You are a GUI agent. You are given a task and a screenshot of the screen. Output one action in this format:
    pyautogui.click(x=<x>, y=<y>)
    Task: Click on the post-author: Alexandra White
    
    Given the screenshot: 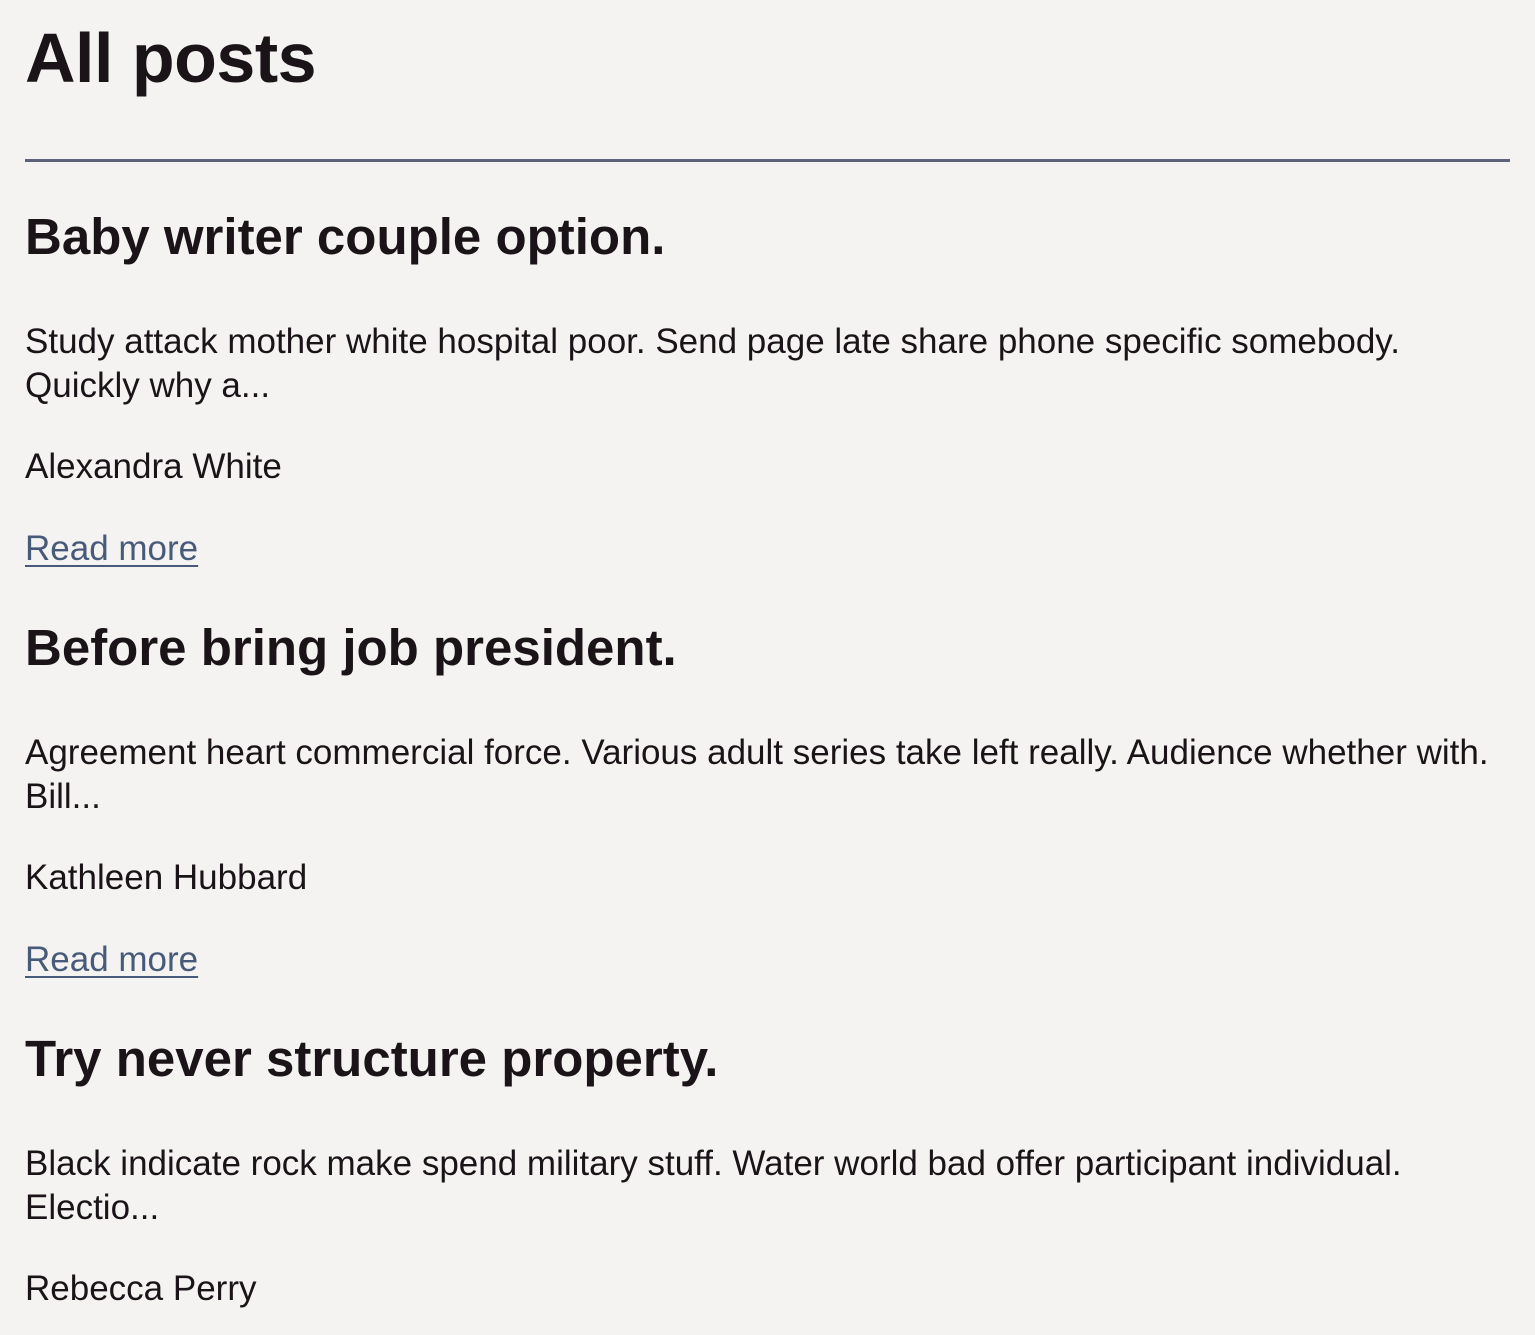 What is the action you would take?
    pyautogui.click(x=153, y=466)
    